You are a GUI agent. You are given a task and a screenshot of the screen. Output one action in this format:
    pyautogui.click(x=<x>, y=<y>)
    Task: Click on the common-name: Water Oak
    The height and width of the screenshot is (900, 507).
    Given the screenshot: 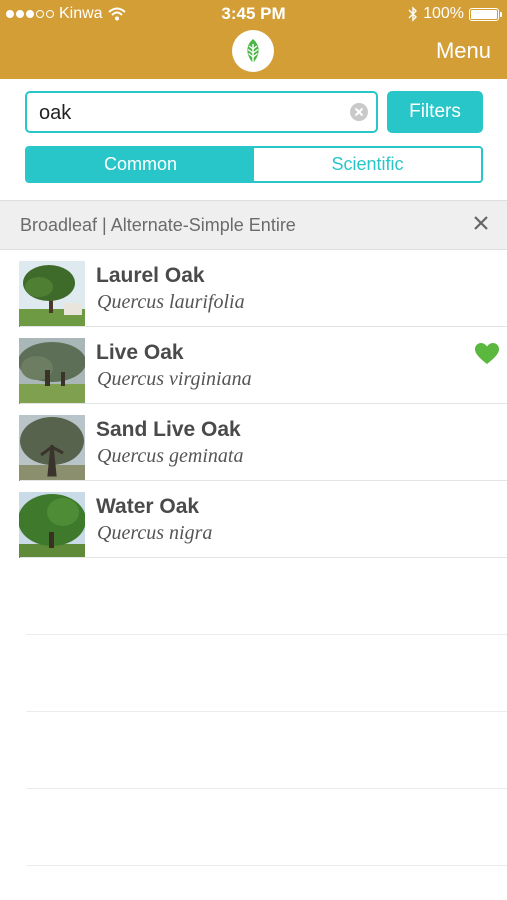 What is the action you would take?
    pyautogui.click(x=148, y=506)
    